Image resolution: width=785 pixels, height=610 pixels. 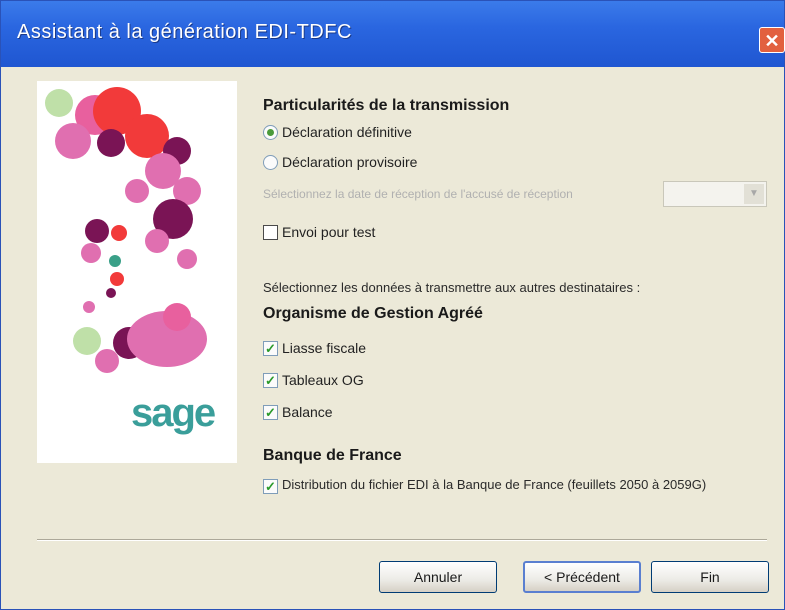 I want to click on radio-declaration-definitive: Déclaration définitive, so click(x=337, y=132).